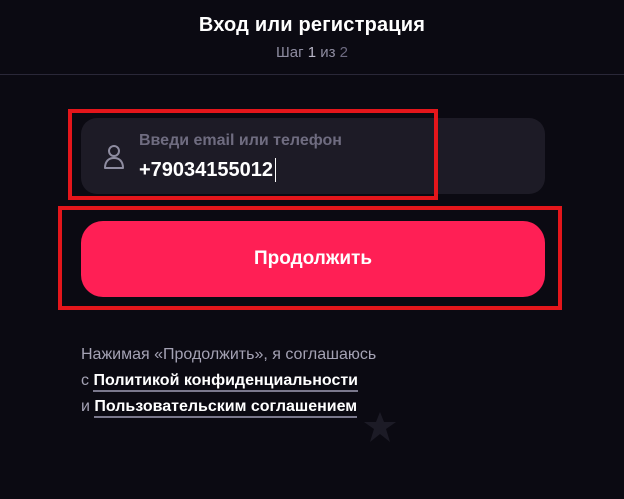 The height and width of the screenshot is (499, 624). Describe the element at coordinates (313, 156) in the screenshot. I see `login-input: Введи email или телефон +79034155012` at that location.